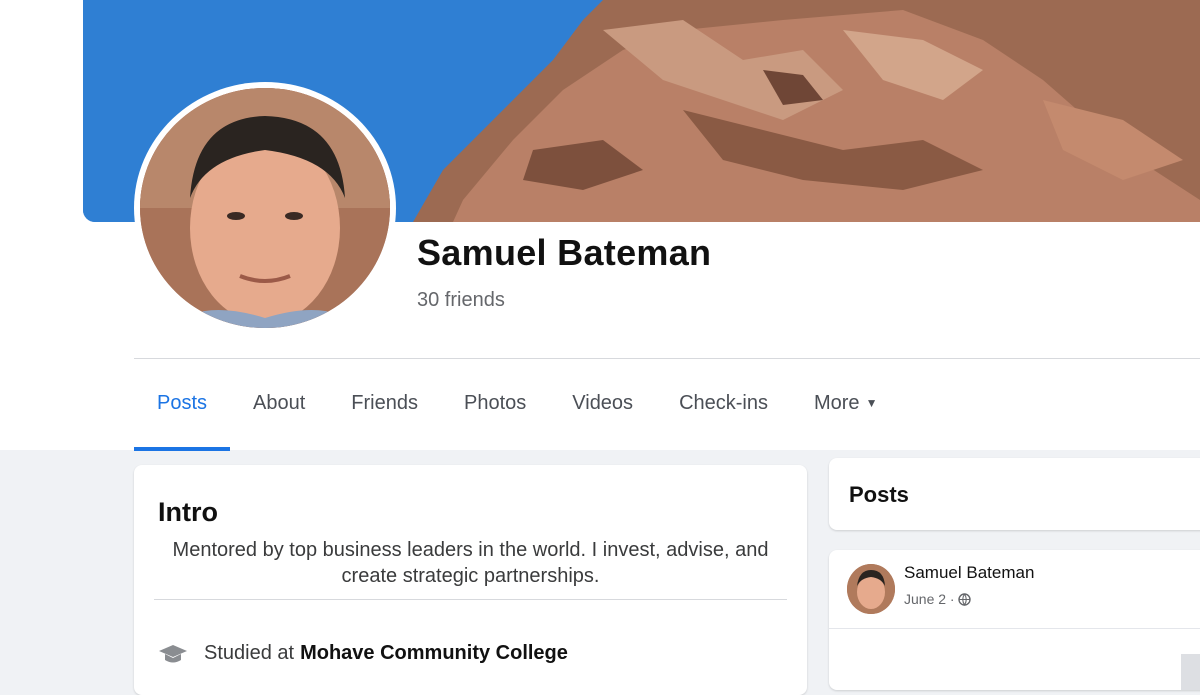  Describe the element at coordinates (461, 300) in the screenshot. I see `friends-count: 30 friends` at that location.